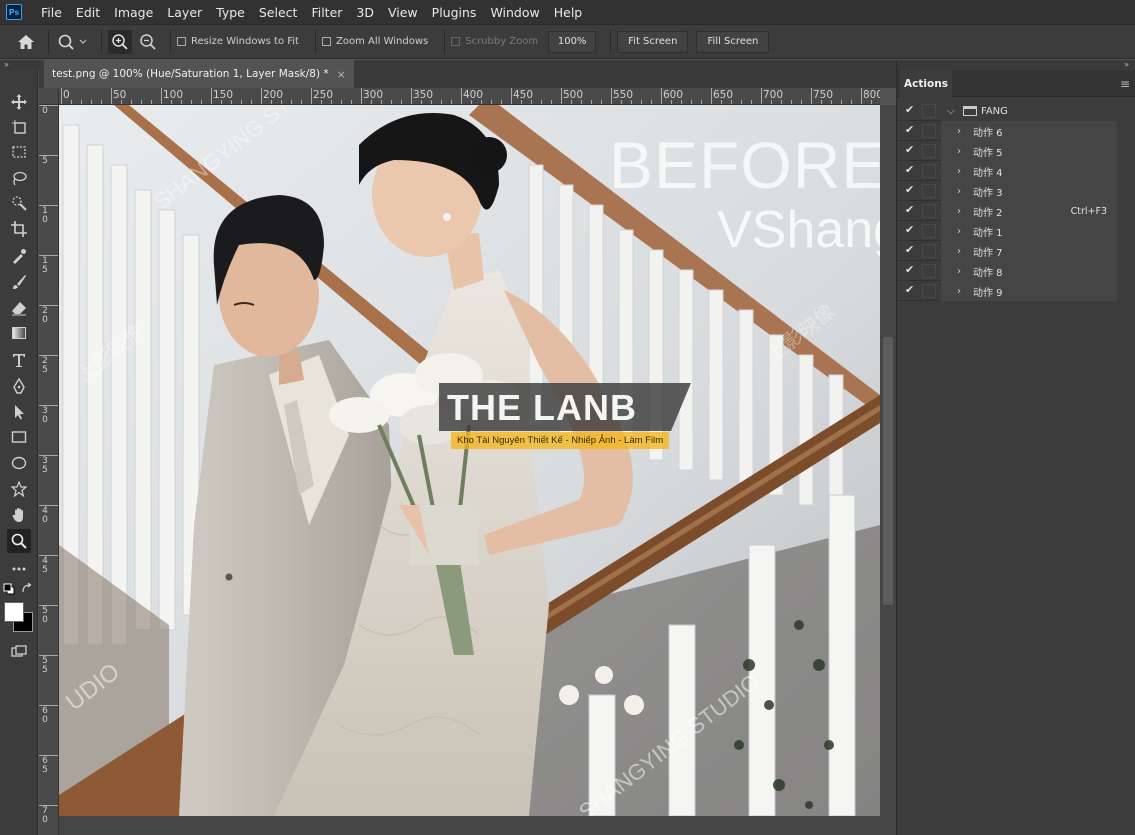 The width and height of the screenshot is (1135, 835). Describe the element at coordinates (1029, 111) in the screenshot. I see `action-row-body: ⌵ FANG` at that location.